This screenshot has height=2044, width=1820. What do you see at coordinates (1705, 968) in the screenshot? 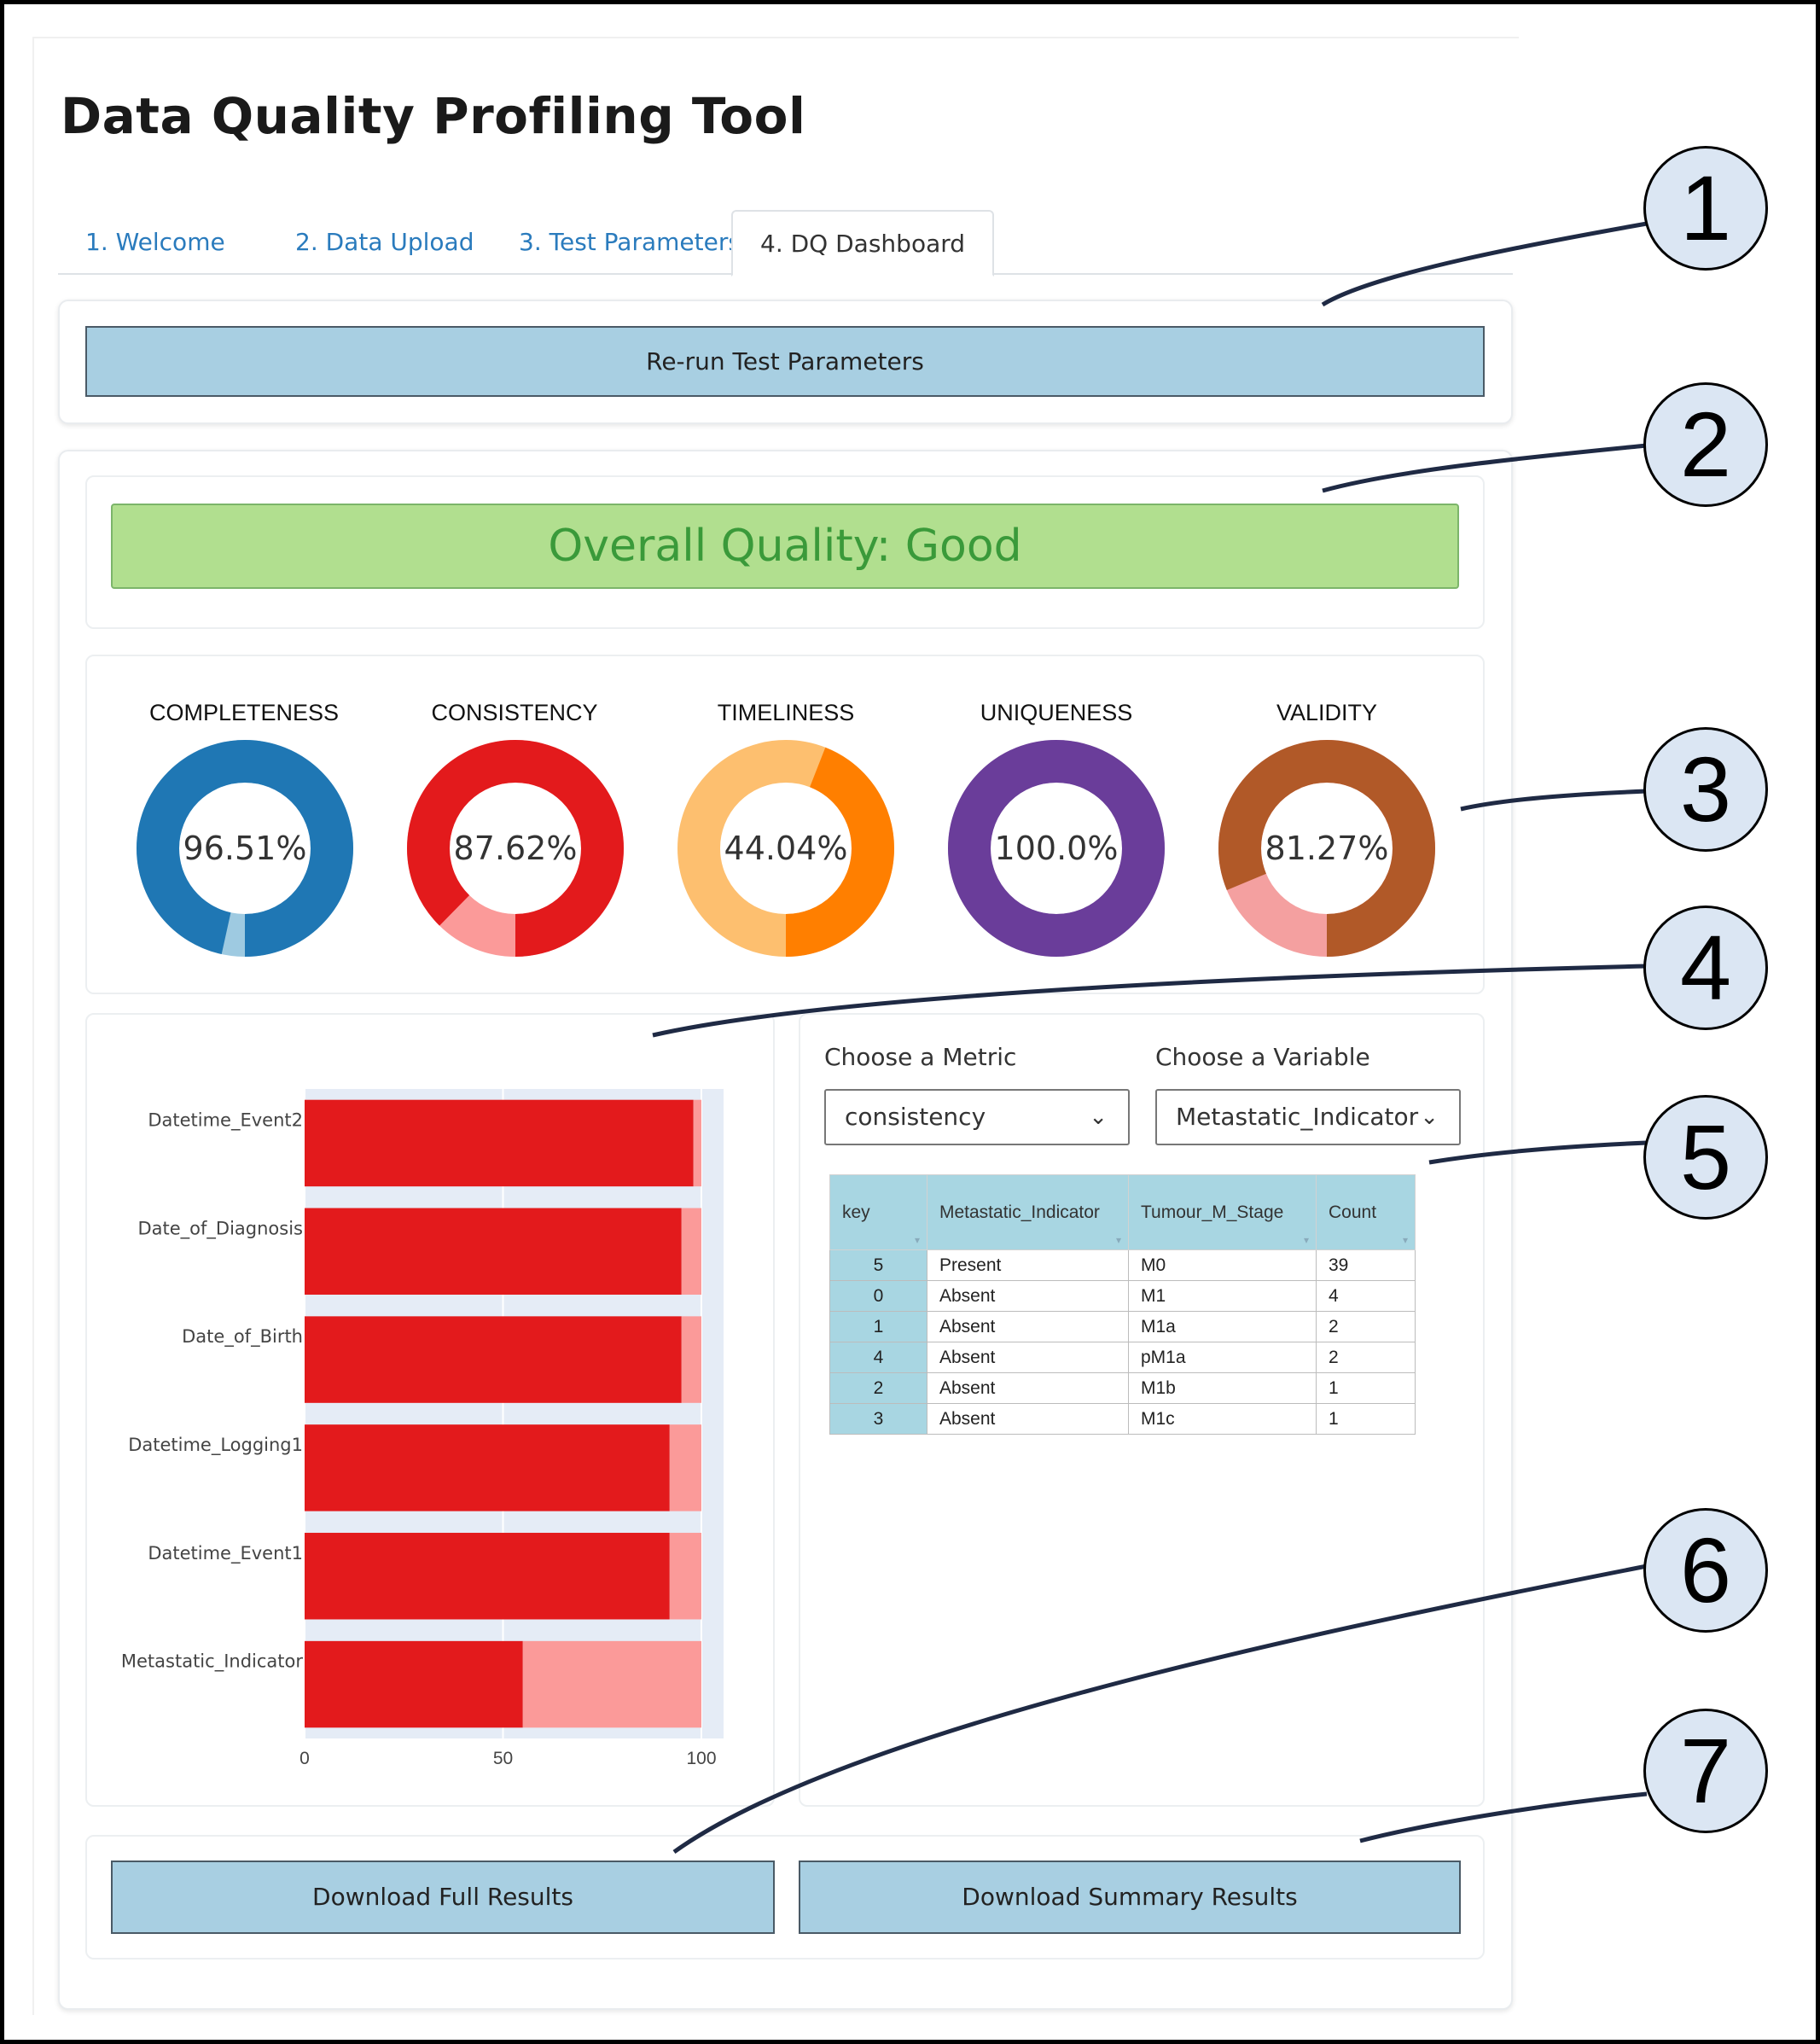
I see `callout-badge-4: 4` at bounding box center [1705, 968].